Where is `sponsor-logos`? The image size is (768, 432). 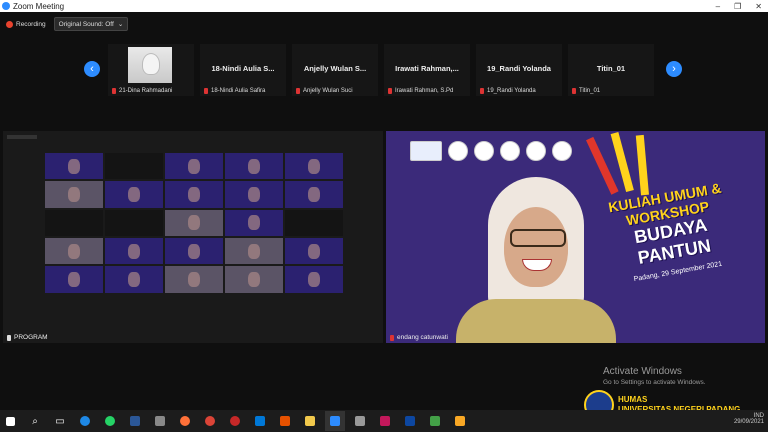 sponsor-logos is located at coordinates (491, 151).